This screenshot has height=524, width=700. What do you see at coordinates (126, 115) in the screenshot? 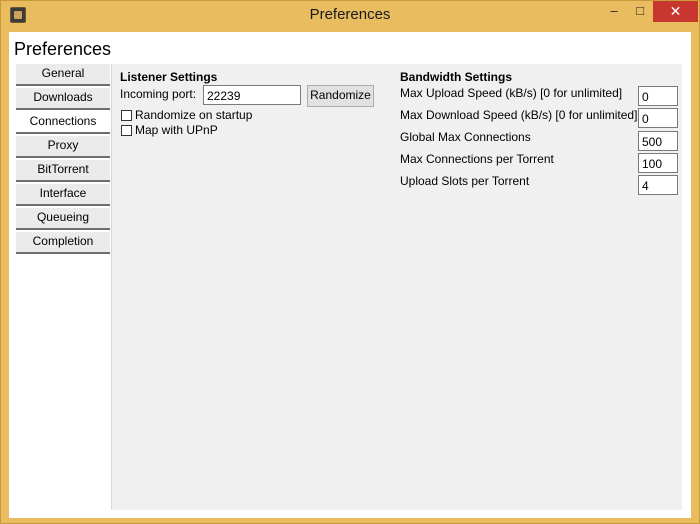
I see `randomize-on-startup-checkbox` at bounding box center [126, 115].